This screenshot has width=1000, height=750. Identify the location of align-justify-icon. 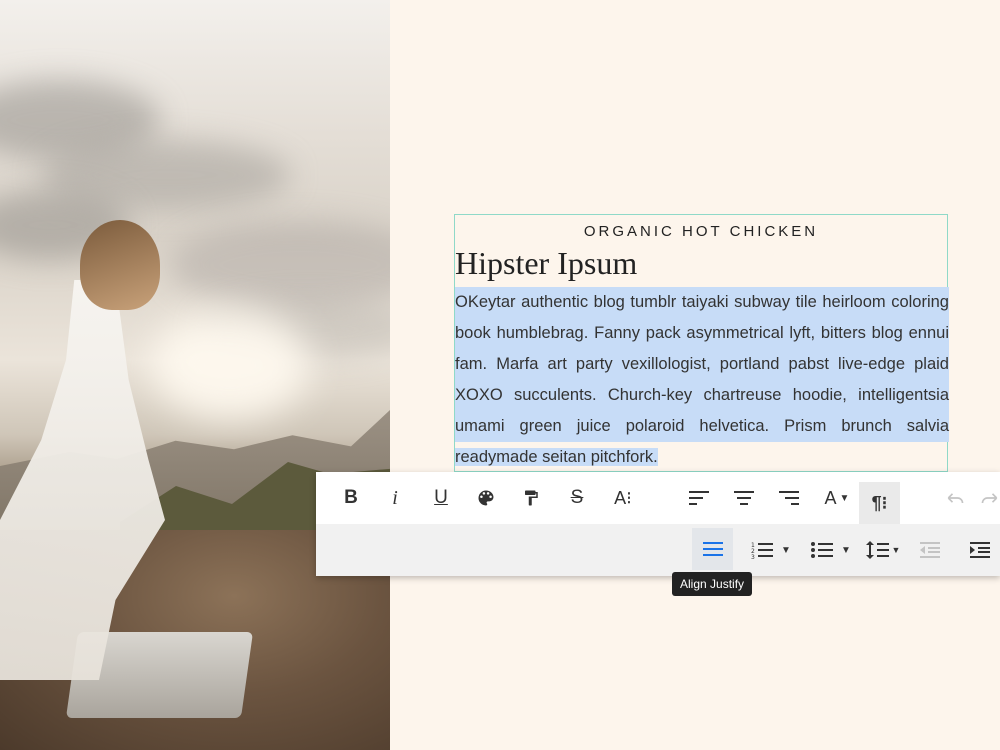
(712, 549).